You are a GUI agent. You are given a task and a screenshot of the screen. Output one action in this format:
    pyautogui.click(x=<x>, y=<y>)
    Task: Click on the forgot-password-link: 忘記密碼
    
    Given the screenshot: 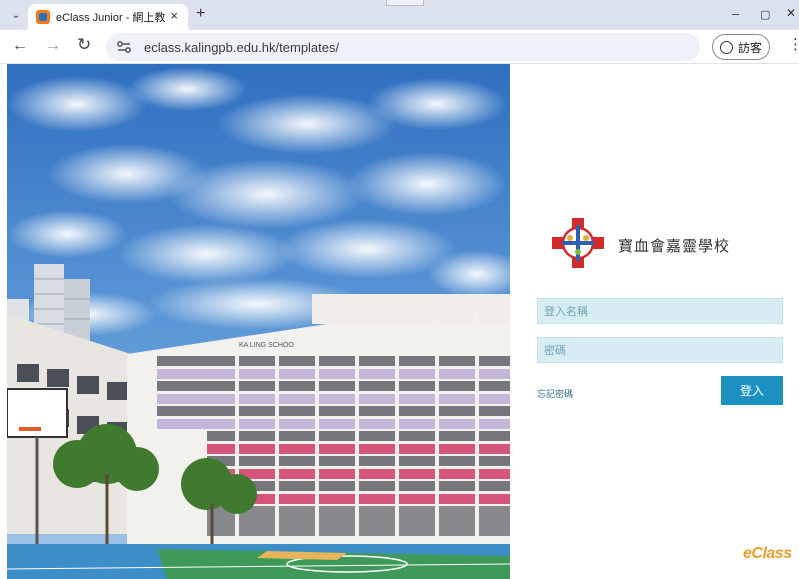 What is the action you would take?
    pyautogui.click(x=555, y=393)
    